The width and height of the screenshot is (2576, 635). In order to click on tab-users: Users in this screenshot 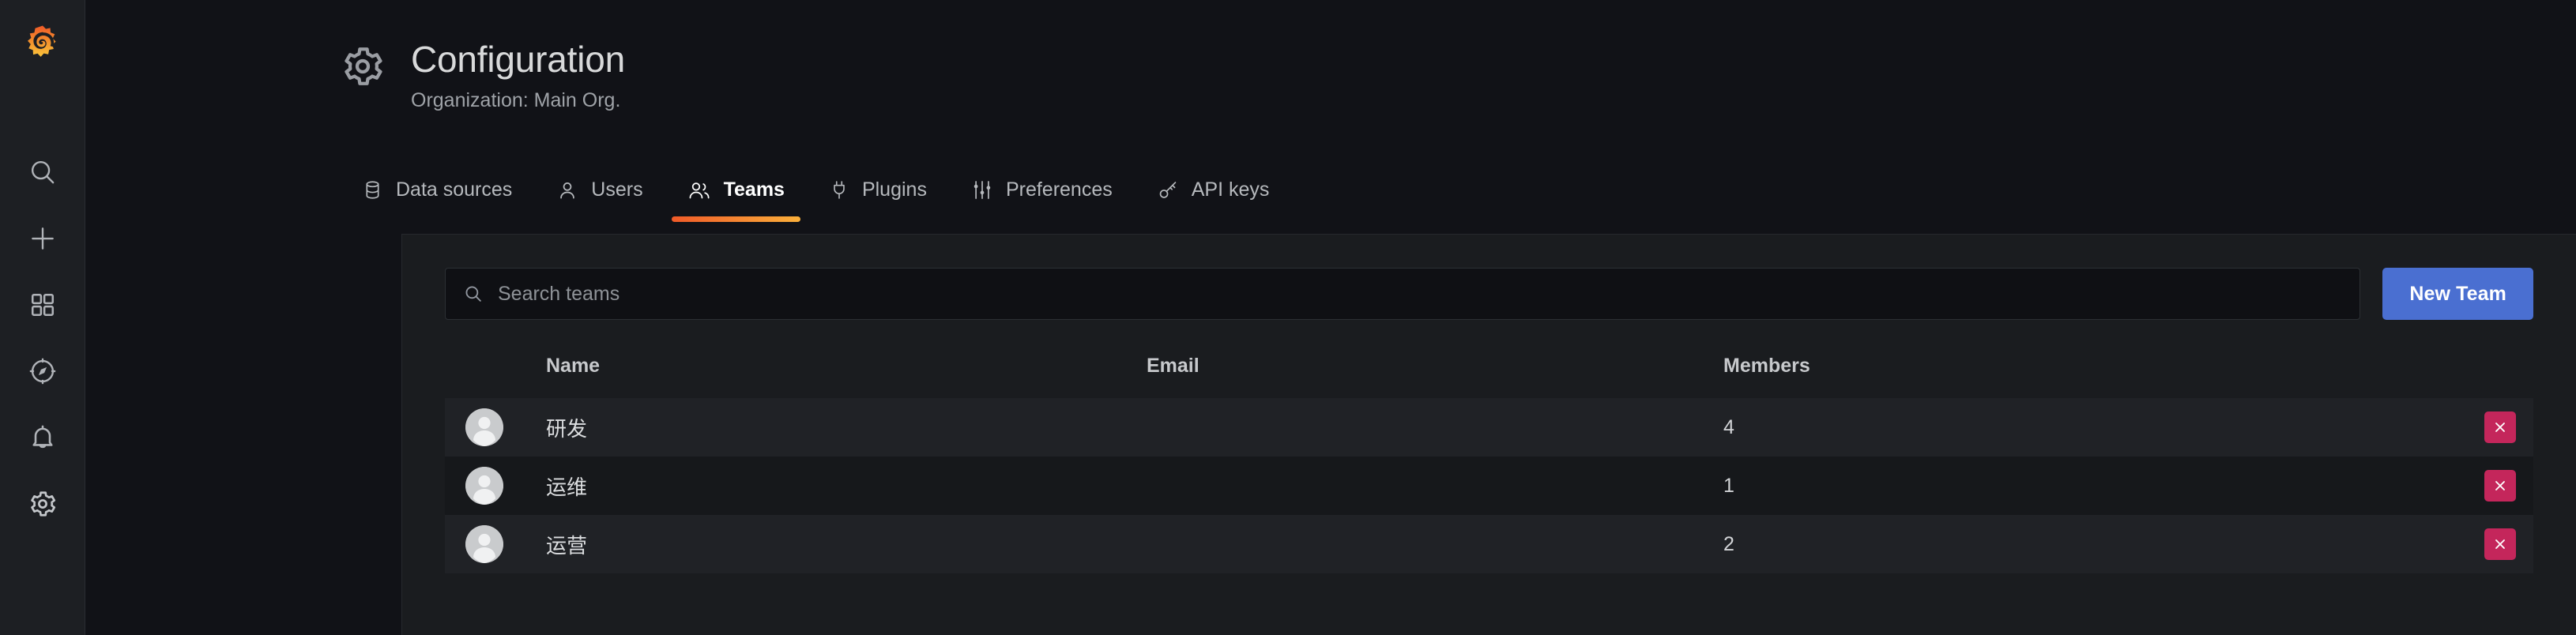, I will do `click(599, 197)`.